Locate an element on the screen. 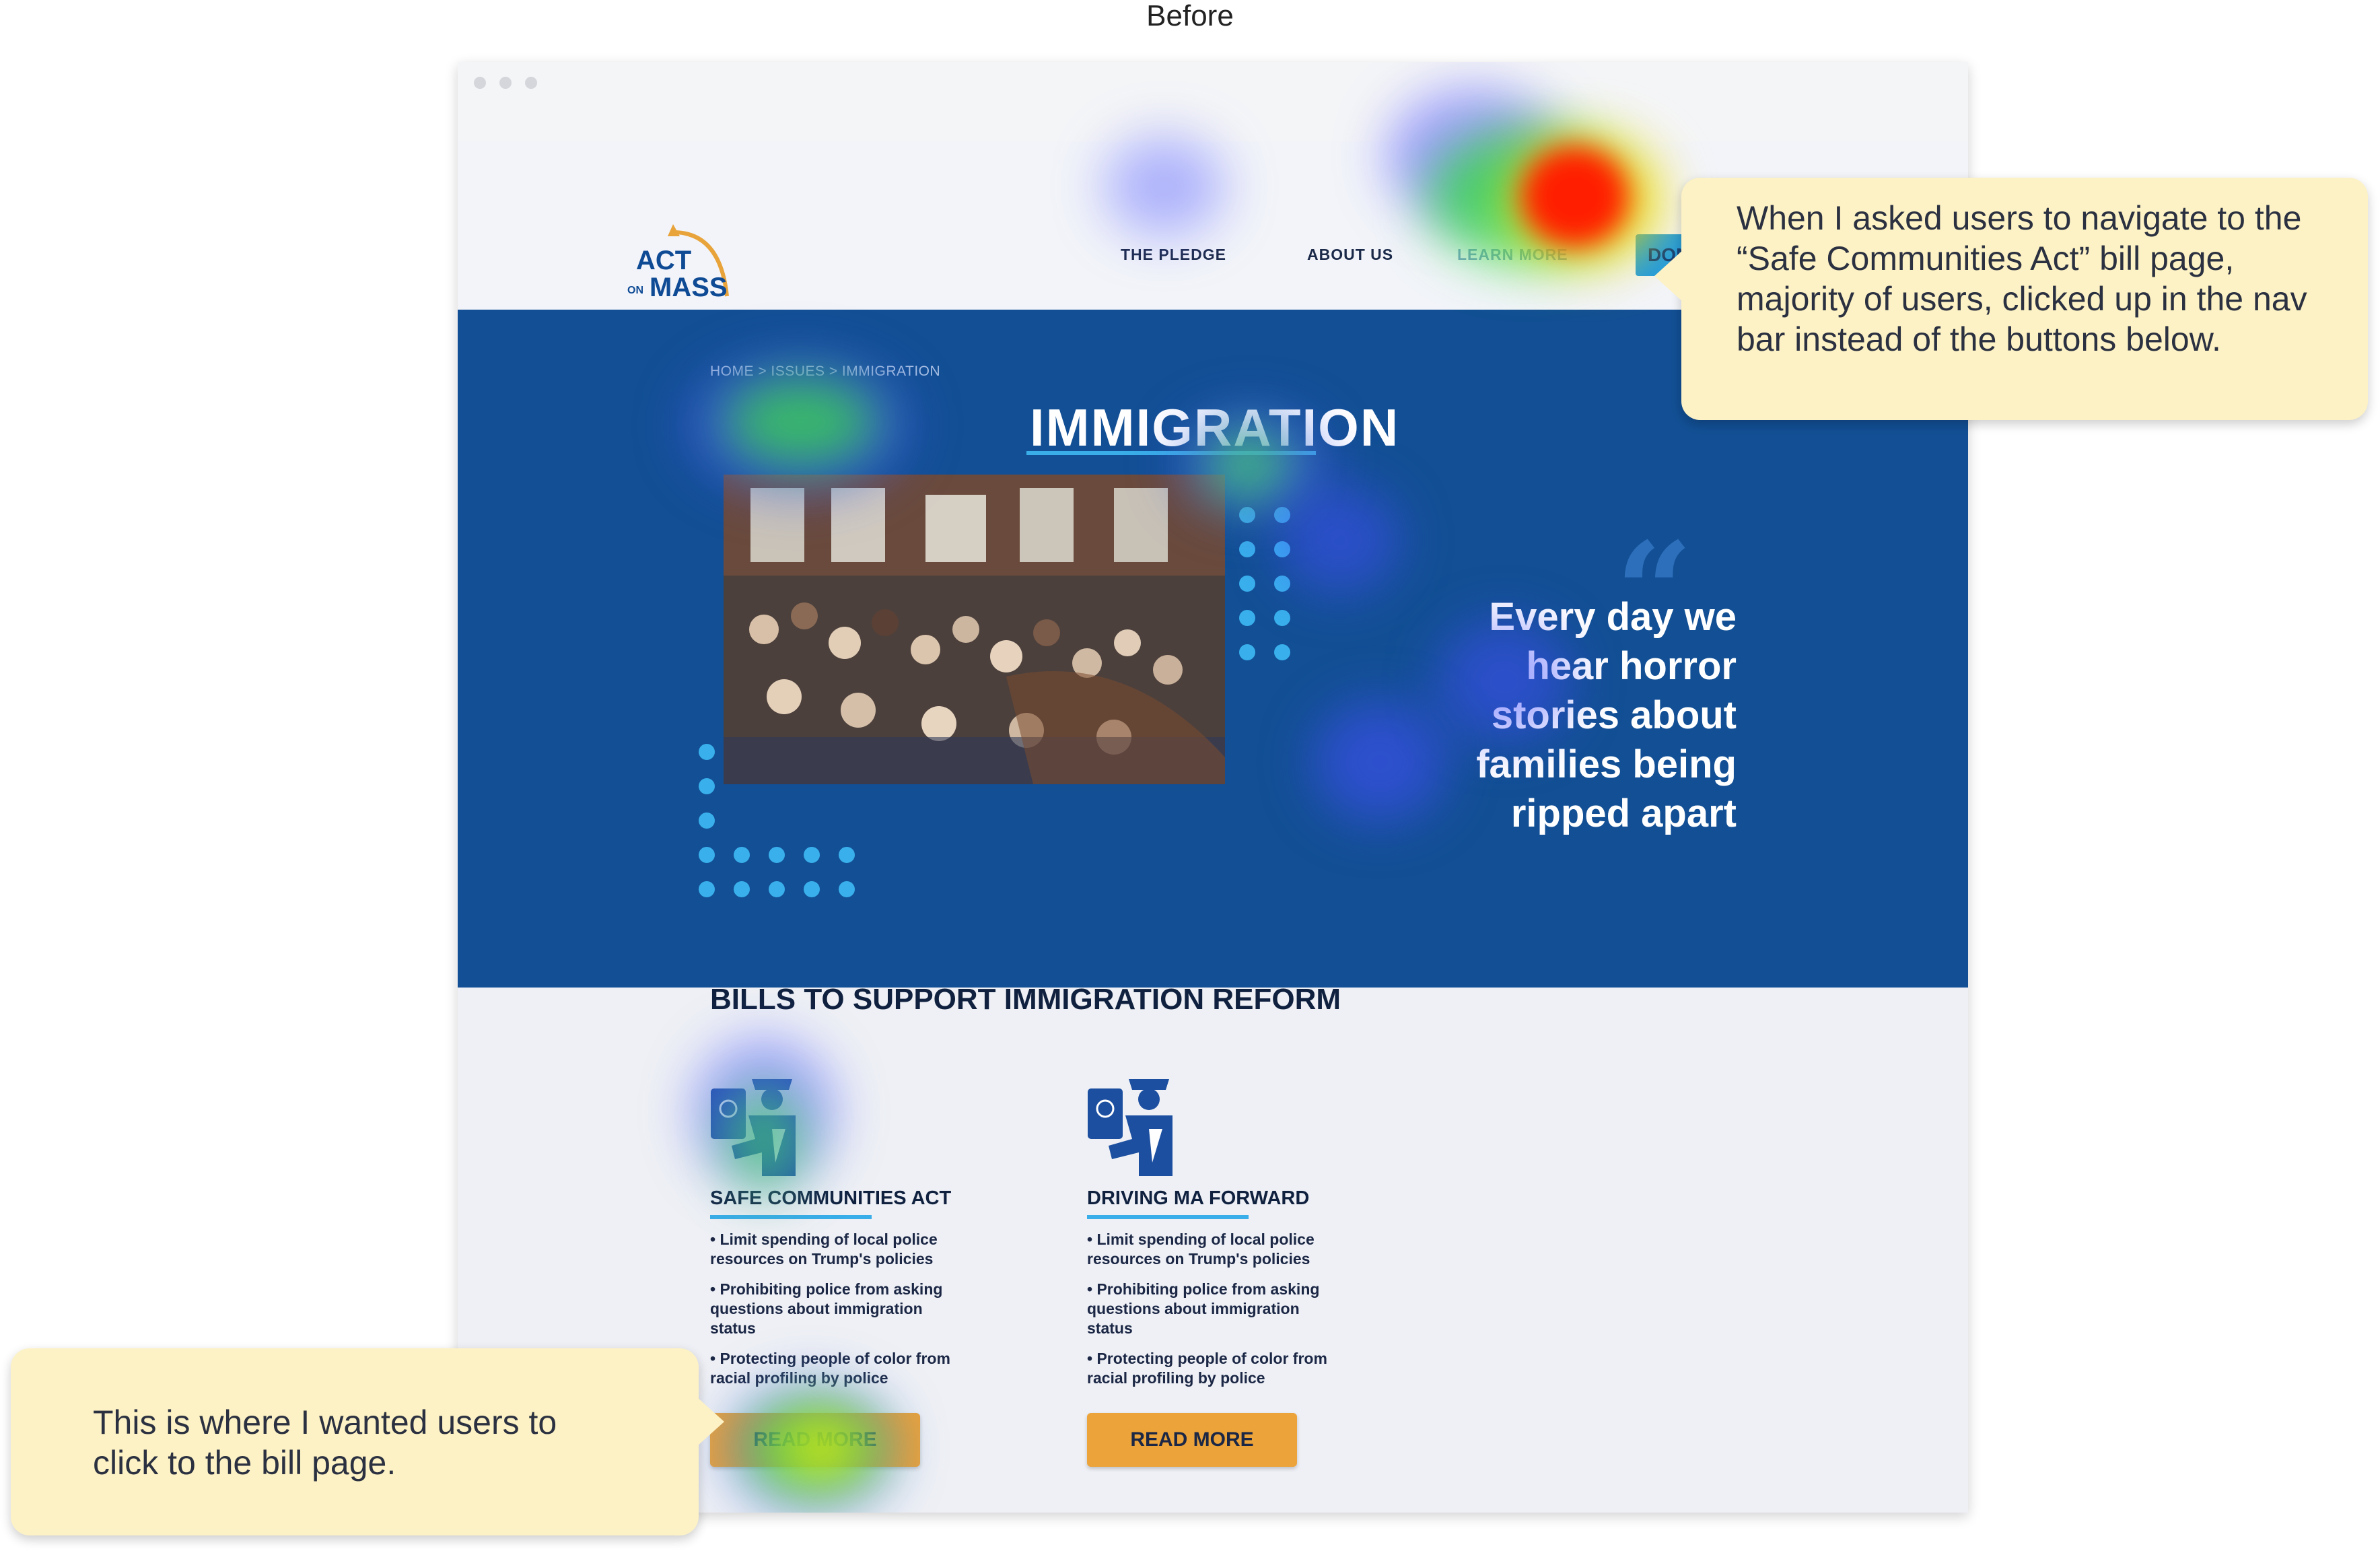  title-underline is located at coordinates (1171, 453).